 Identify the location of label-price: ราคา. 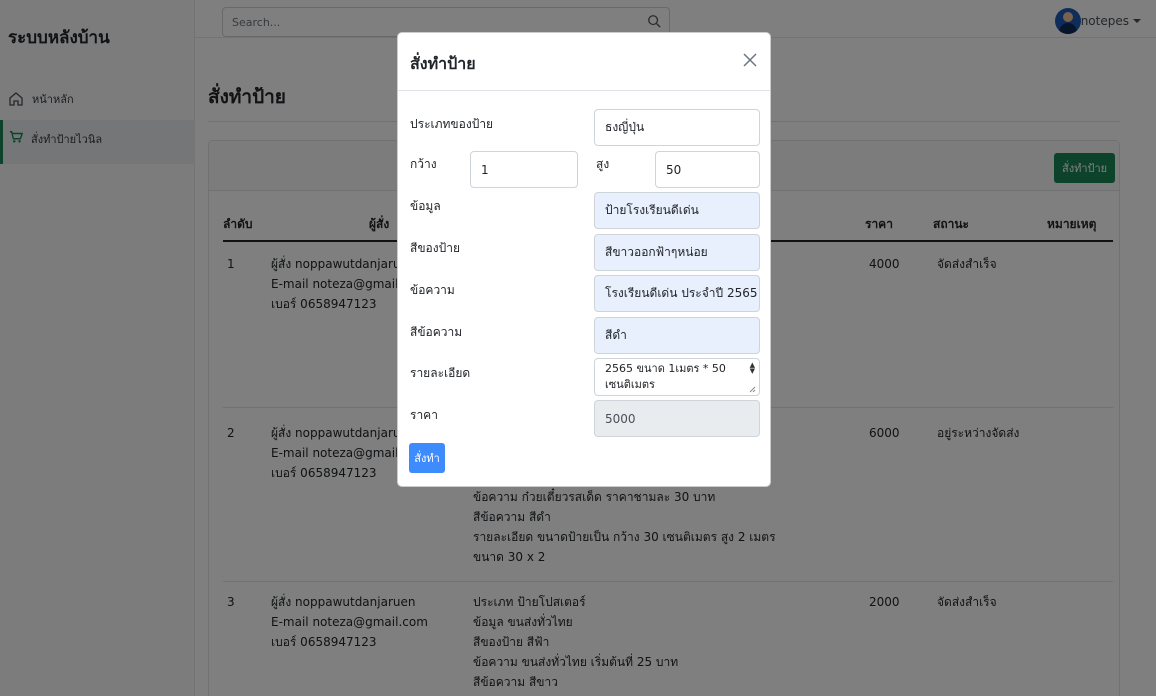
(424, 415).